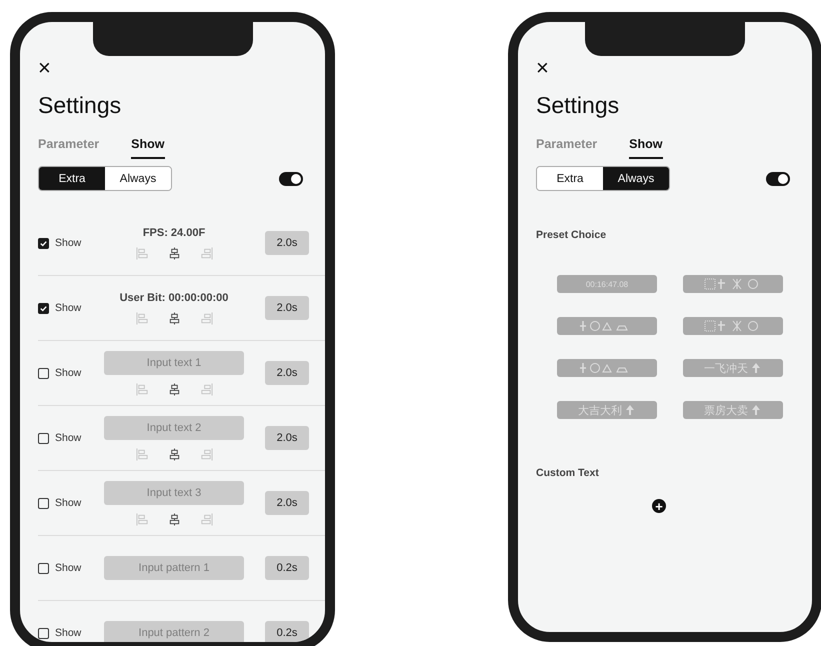 The width and height of the screenshot is (821, 646). What do you see at coordinates (174, 298) in the screenshot?
I see `info-text: User Bit: 00:00:00:00` at bounding box center [174, 298].